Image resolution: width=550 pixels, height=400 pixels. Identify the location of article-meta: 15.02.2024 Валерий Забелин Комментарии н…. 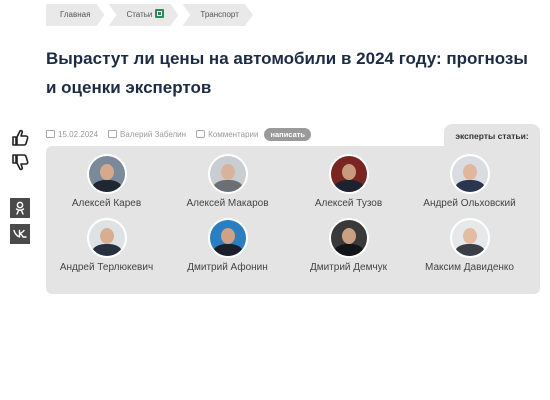
(179, 134).